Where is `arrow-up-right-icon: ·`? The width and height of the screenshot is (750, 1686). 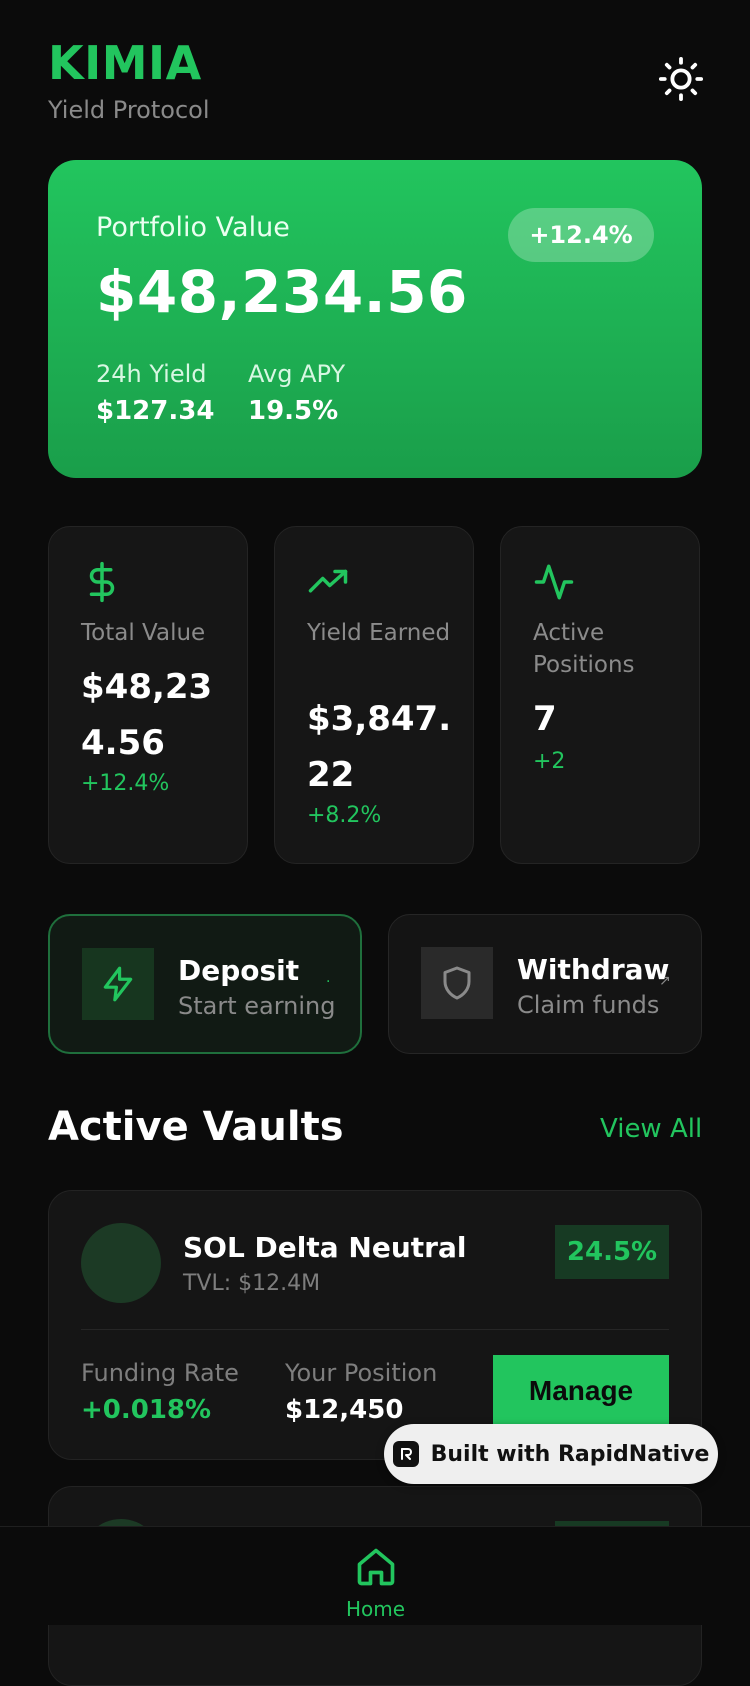 arrow-up-right-icon: · is located at coordinates (328, 982).